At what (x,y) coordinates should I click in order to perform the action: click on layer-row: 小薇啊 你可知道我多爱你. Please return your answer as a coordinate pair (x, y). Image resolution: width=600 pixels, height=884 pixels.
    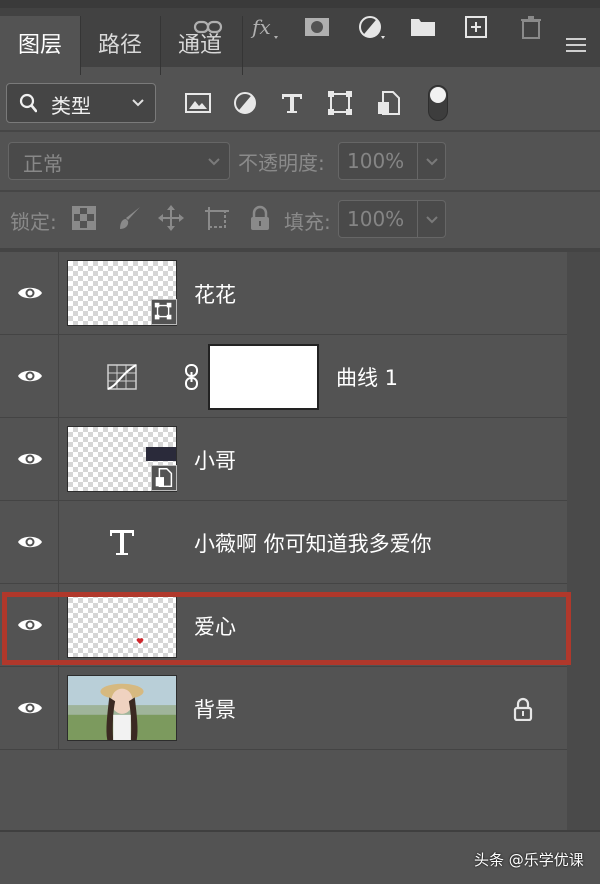
    Looking at the image, I should click on (283, 542).